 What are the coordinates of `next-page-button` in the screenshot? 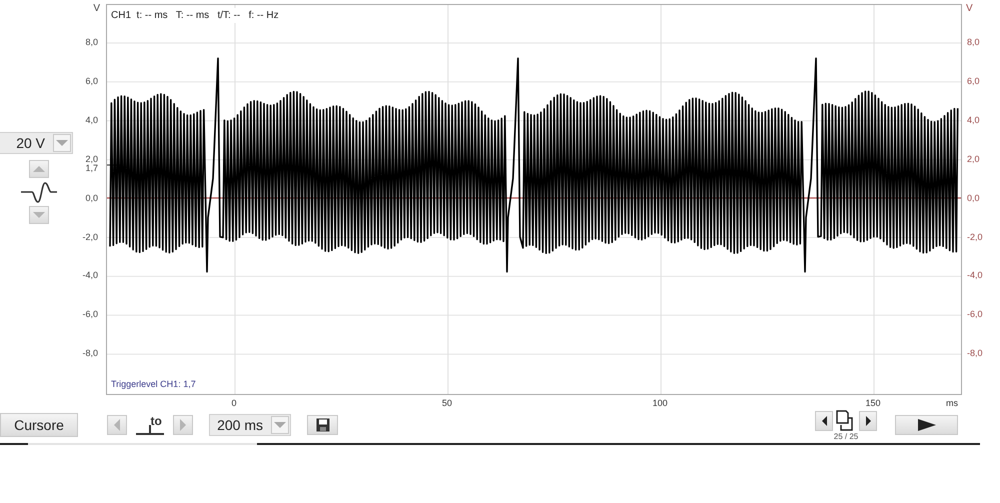 It's located at (868, 420).